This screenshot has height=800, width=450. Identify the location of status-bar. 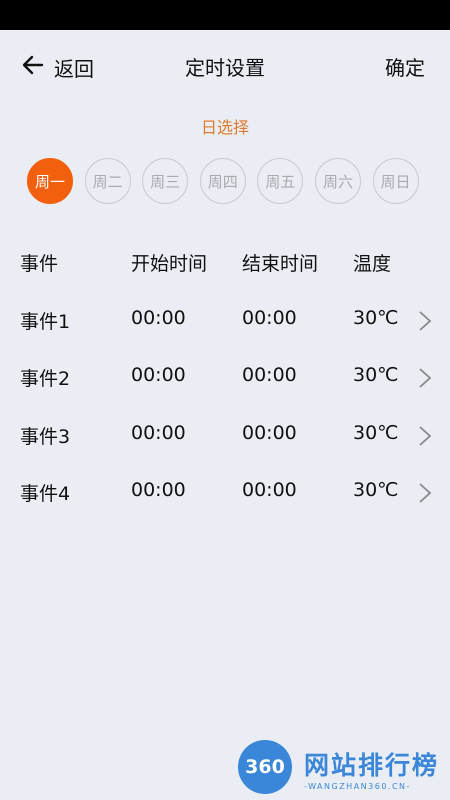
(225, 15).